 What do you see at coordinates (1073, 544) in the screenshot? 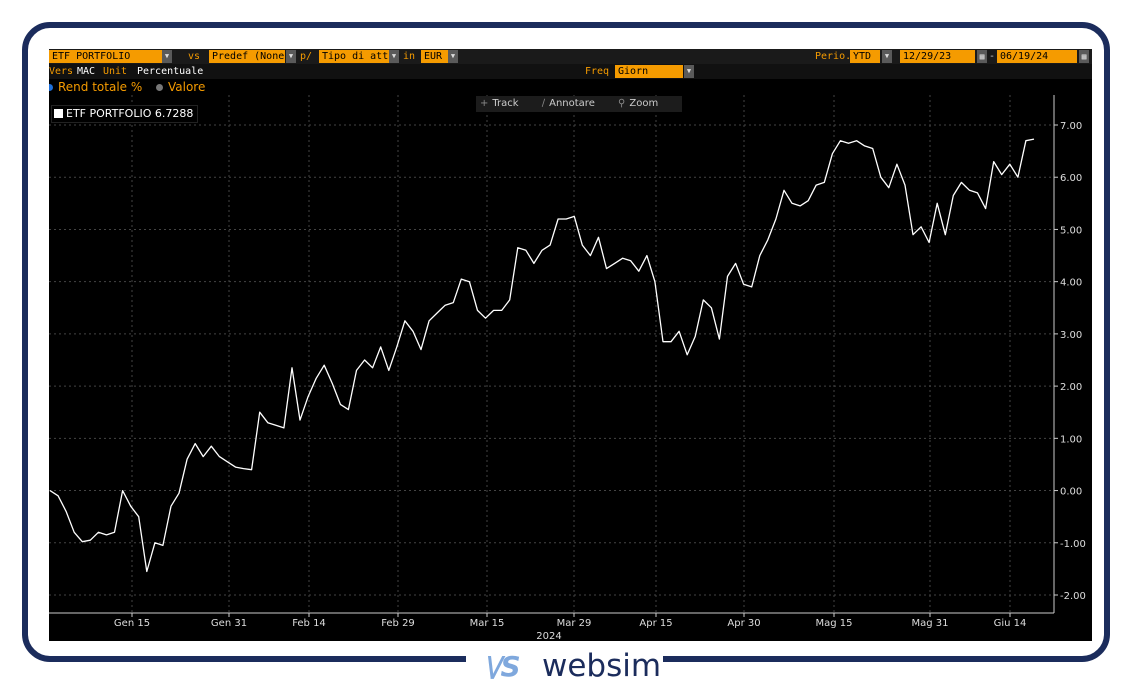
I see `y-tick-label: -1.00` at bounding box center [1073, 544].